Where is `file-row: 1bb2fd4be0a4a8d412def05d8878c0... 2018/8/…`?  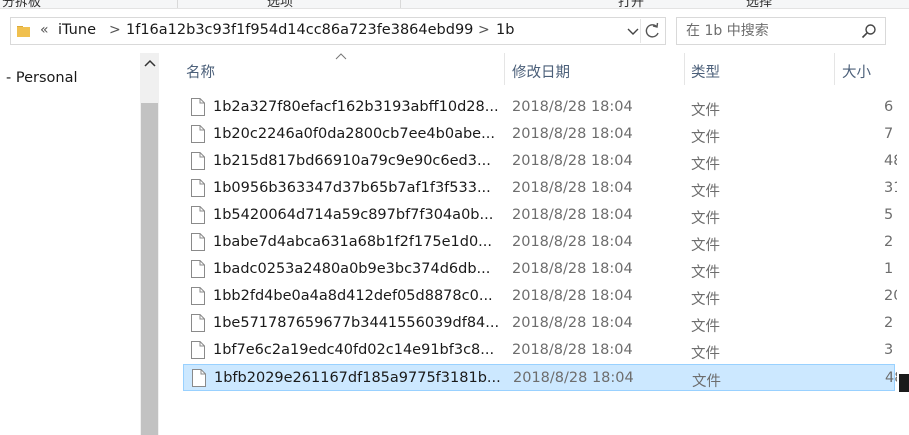
file-row: 1bb2fd4be0a4a8d412def05d8878c0... 2018/8/… is located at coordinates (542, 296).